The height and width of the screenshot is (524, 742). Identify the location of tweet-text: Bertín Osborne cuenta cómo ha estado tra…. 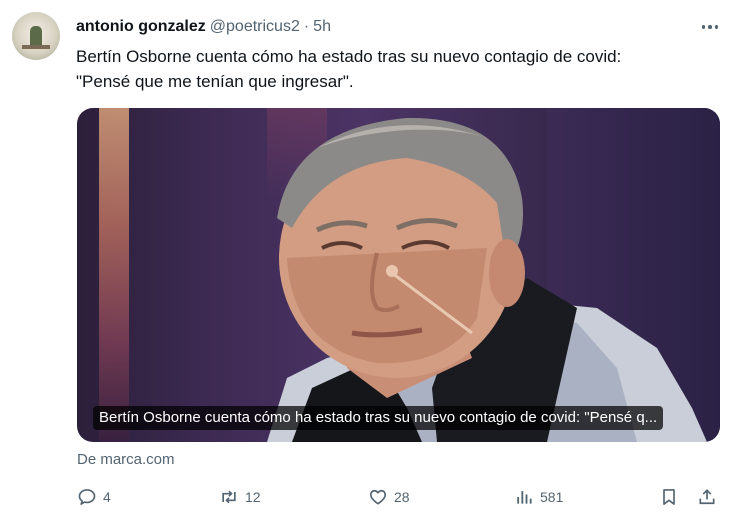
(396, 69).